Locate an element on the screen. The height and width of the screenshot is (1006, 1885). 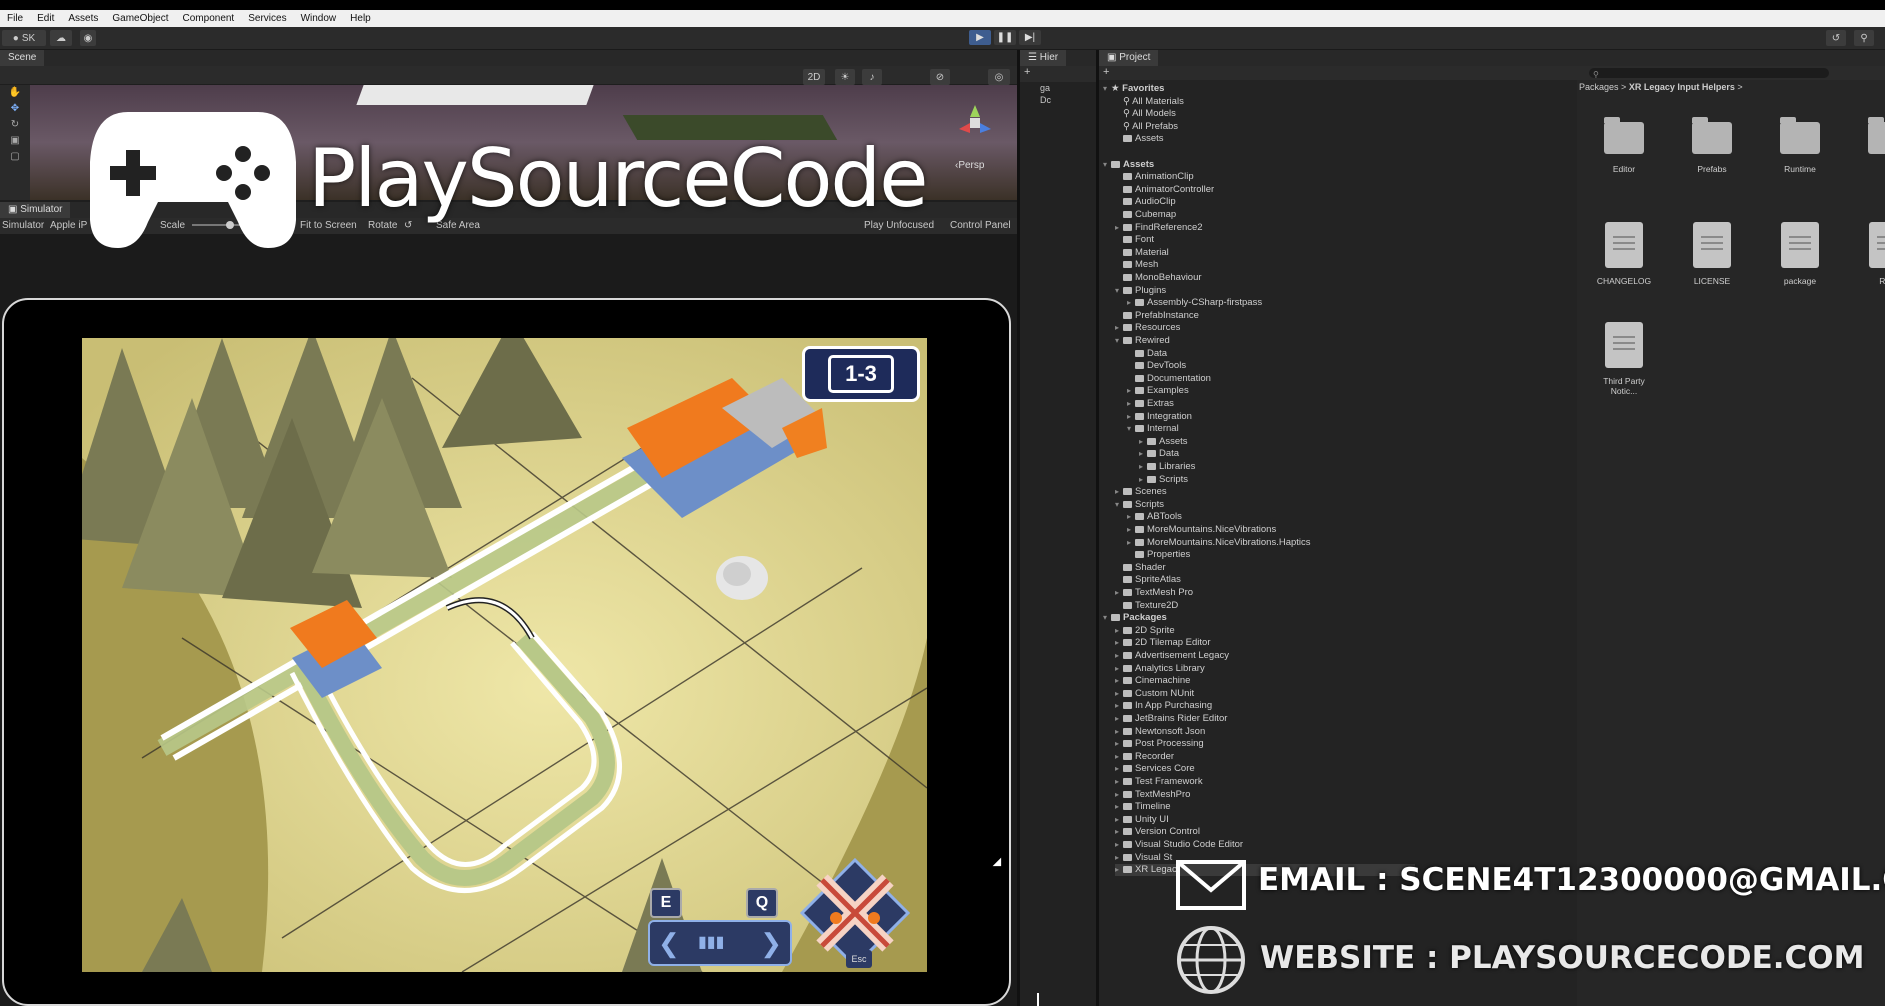
tree-item: ▸ Post Processing is located at coordinates (1159, 744).